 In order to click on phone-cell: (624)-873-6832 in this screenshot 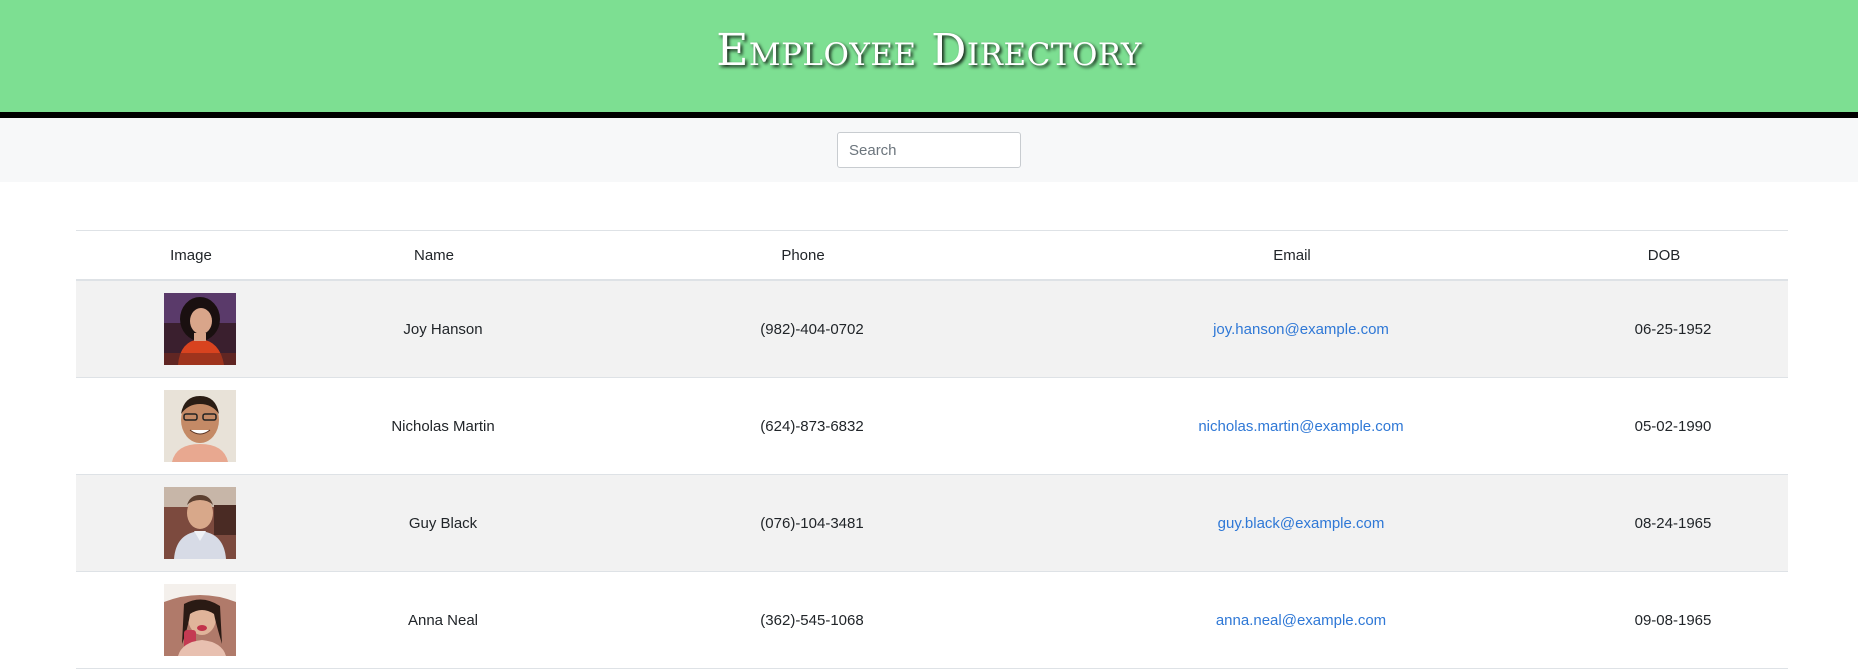, I will do `click(803, 426)`.